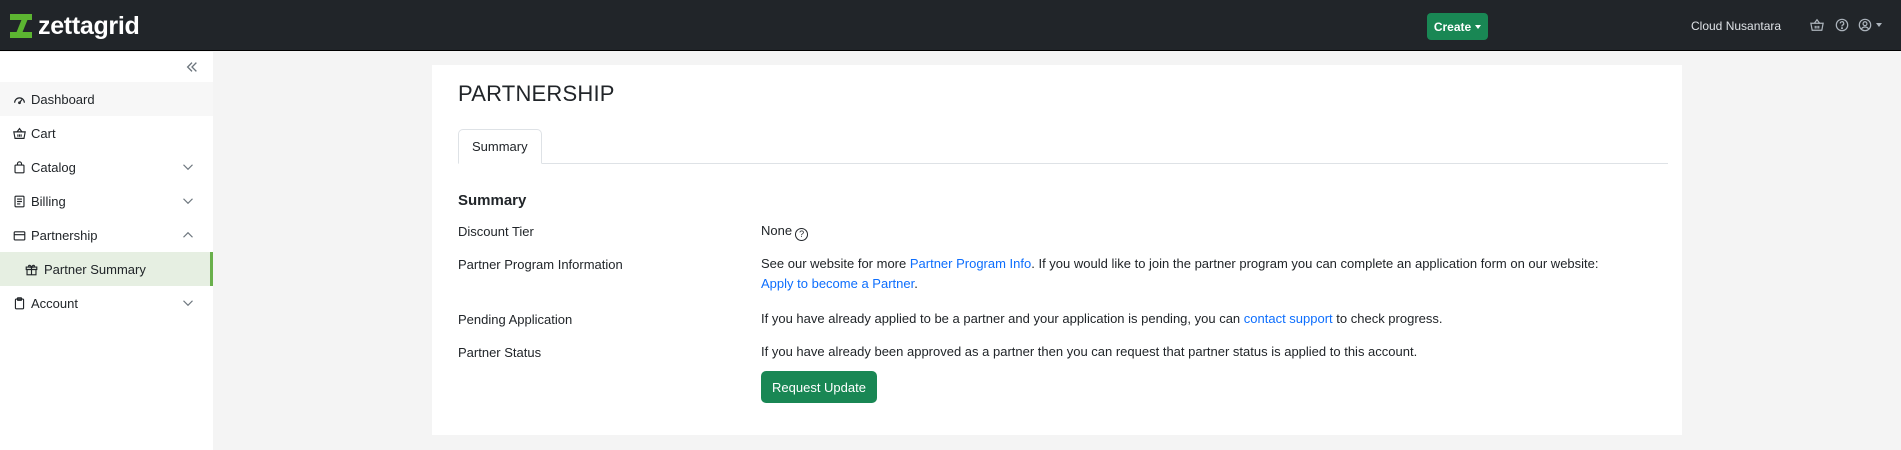 The width and height of the screenshot is (1901, 450). What do you see at coordinates (515, 319) in the screenshot?
I see `pending-application-label: Pending Application` at bounding box center [515, 319].